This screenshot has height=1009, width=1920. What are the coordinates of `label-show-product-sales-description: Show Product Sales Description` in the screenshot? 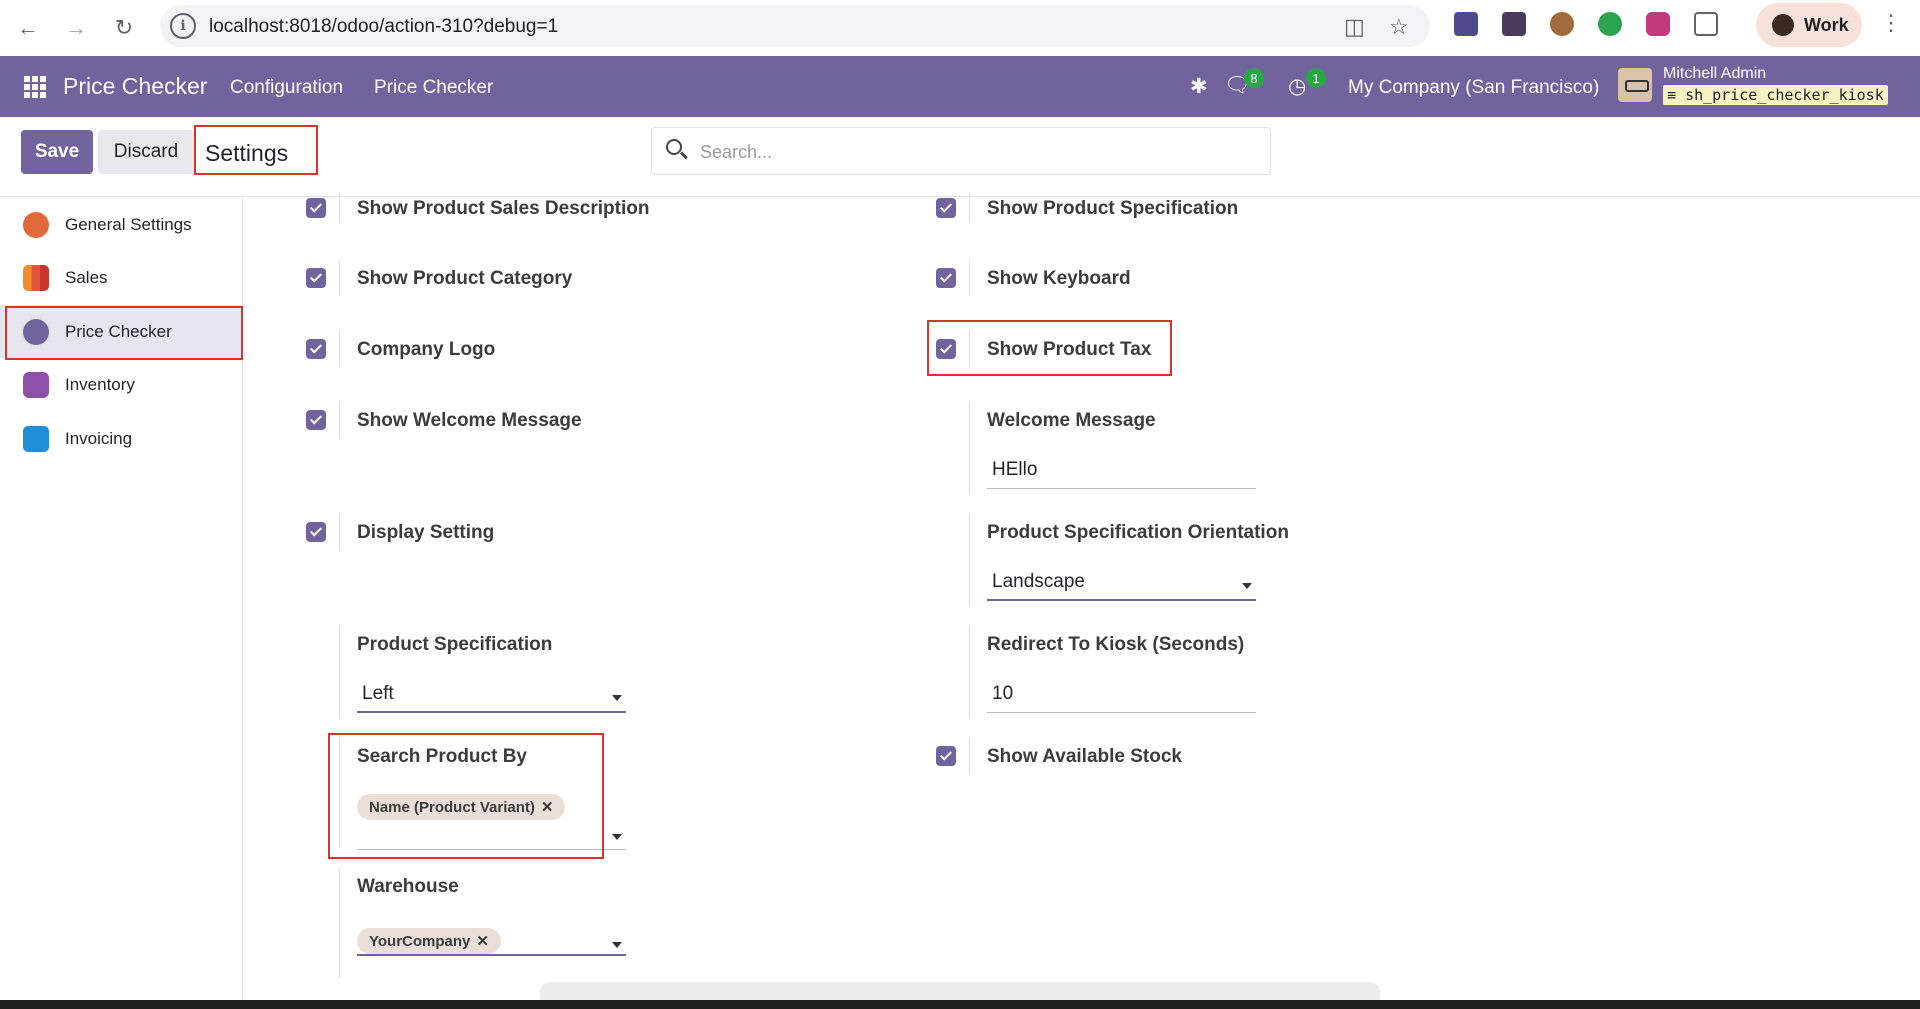 It's located at (503, 208).